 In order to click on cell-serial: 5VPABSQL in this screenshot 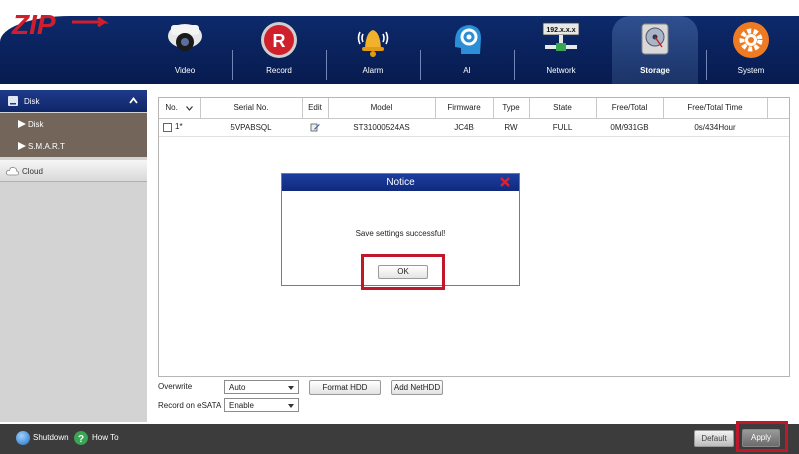, I will do `click(251, 127)`.